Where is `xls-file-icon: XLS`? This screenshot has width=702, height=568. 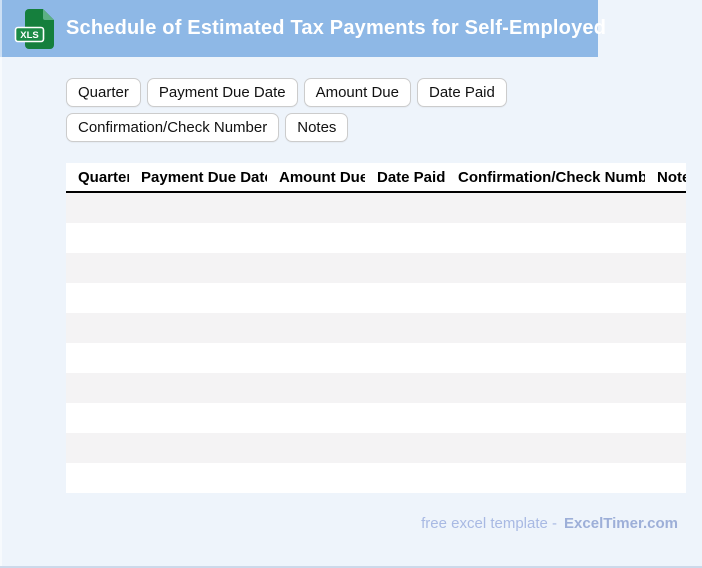 xls-file-icon: XLS is located at coordinates (36, 29).